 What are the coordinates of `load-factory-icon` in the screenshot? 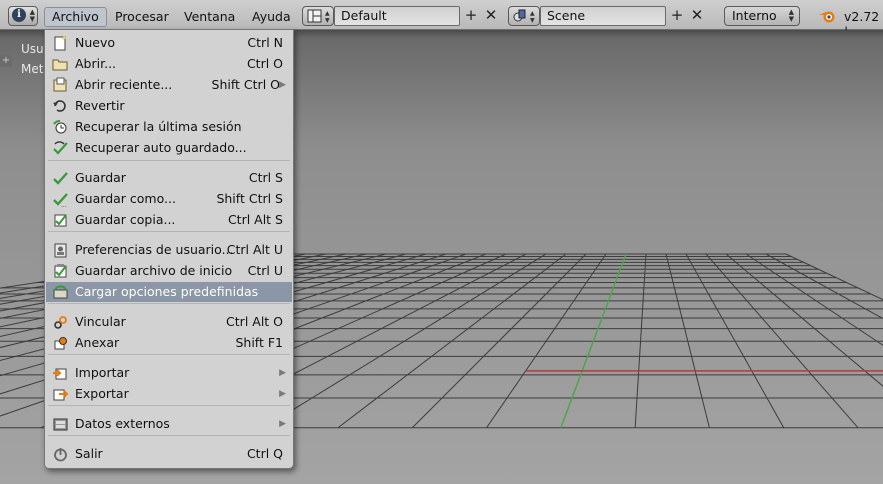 It's located at (60, 292).